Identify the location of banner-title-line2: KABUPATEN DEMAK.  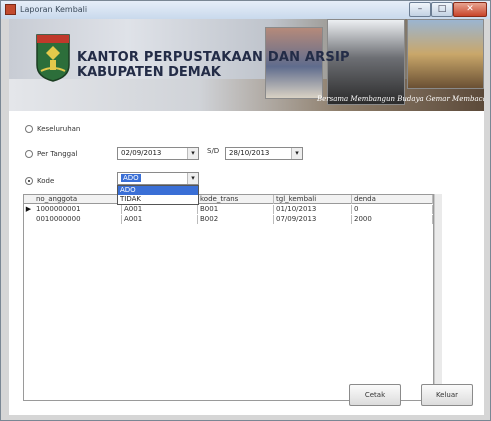
(149, 72).